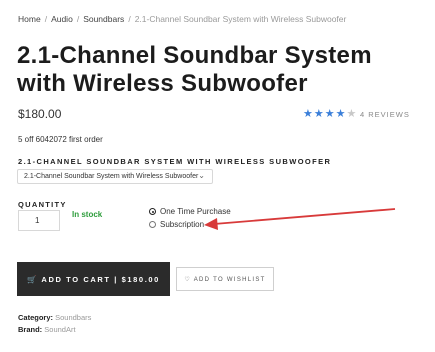 The image size is (435, 352). What do you see at coordinates (100, 279) in the screenshot?
I see `add-to-cart-label: ADD TO CART | $180.00` at bounding box center [100, 279].